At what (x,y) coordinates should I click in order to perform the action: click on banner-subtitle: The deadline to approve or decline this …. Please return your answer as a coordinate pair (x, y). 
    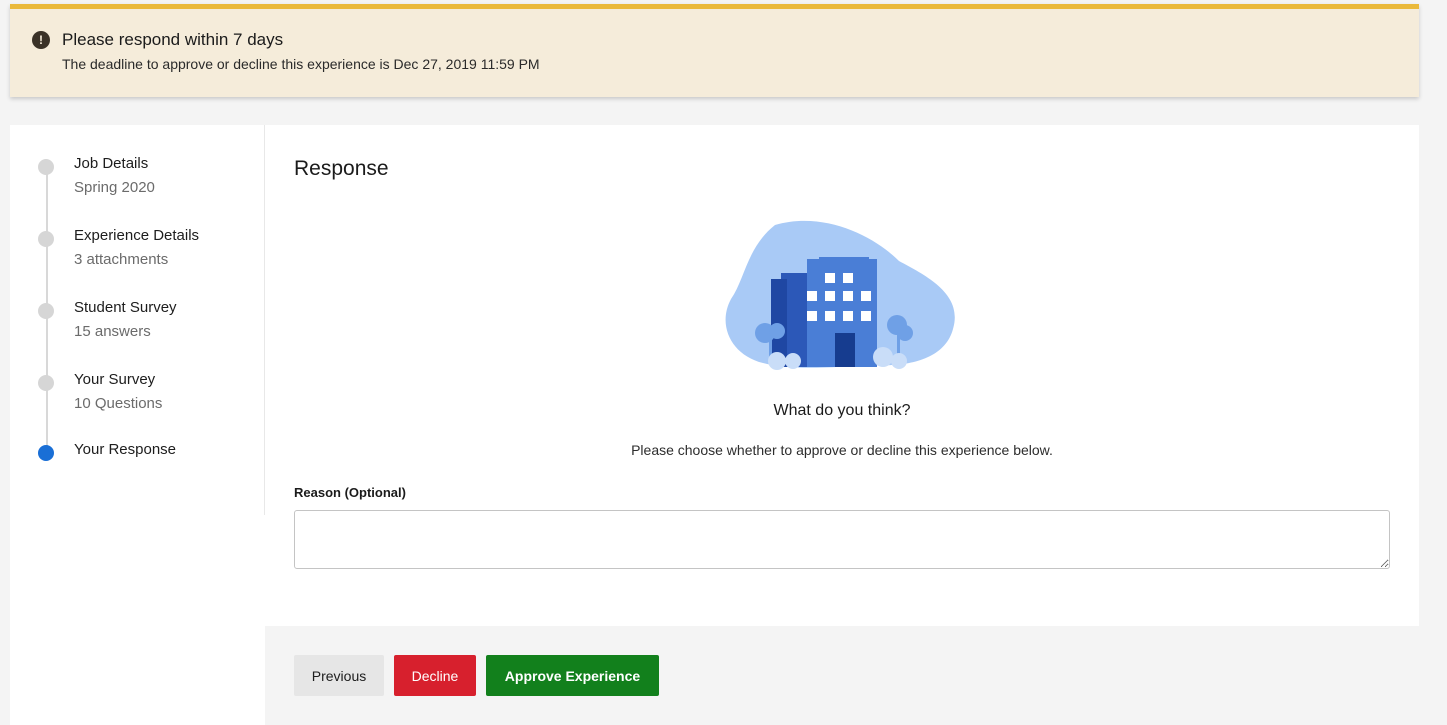
    Looking at the image, I should click on (301, 64).